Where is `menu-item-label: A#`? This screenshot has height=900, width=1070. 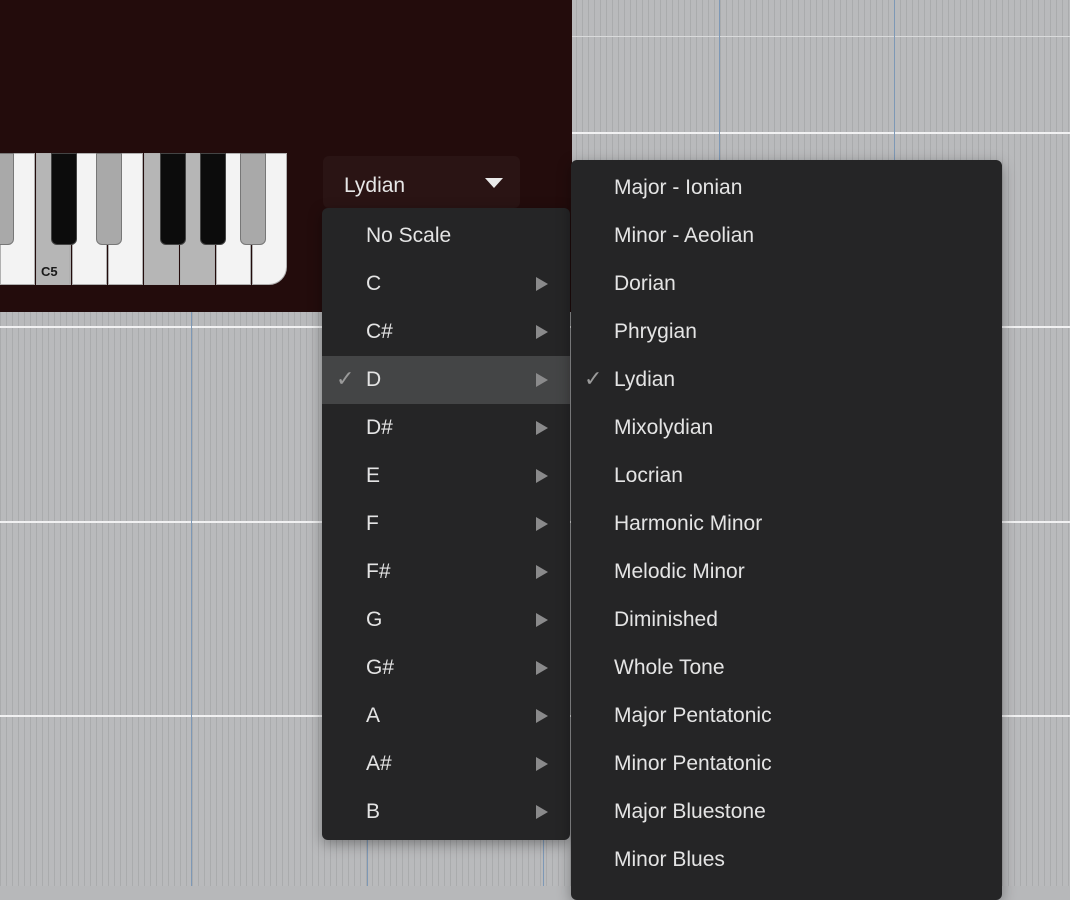 menu-item-label: A# is located at coordinates (379, 763).